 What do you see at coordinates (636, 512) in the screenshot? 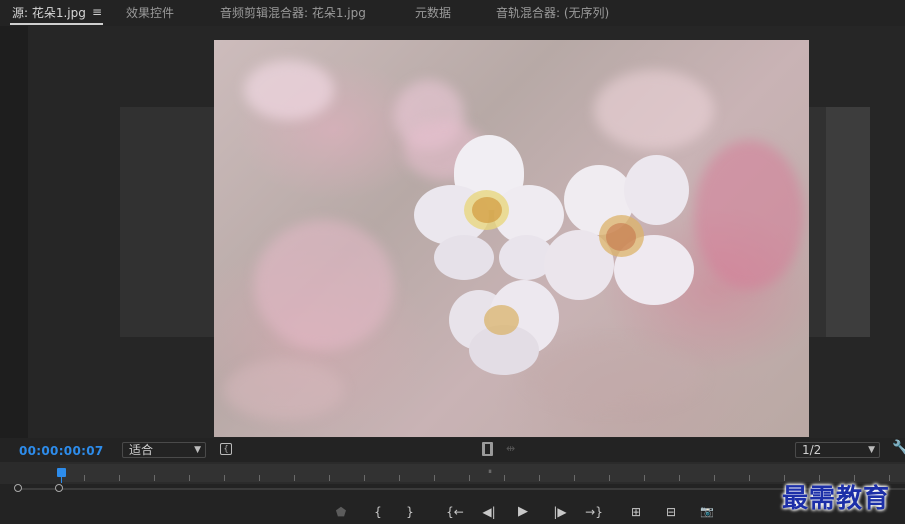
I see `insert-button: ⊞` at bounding box center [636, 512].